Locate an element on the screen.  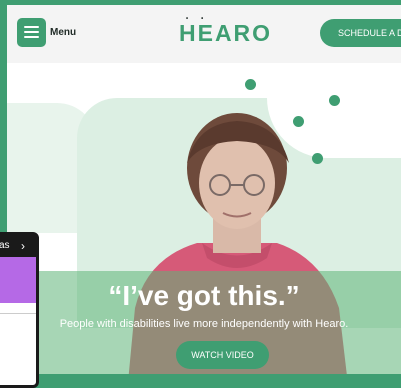
phone-divider is located at coordinates (18, 313).